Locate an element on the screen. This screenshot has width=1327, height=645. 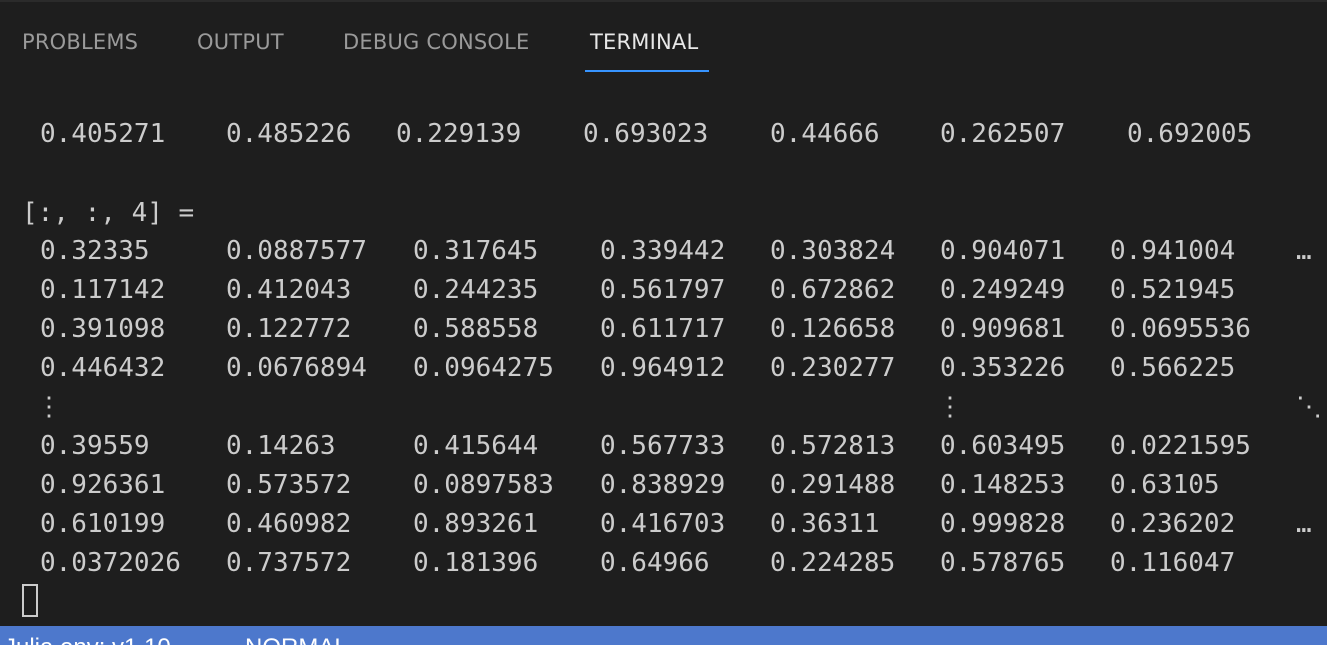
matrix-cell: 0.446432 is located at coordinates (103, 368).